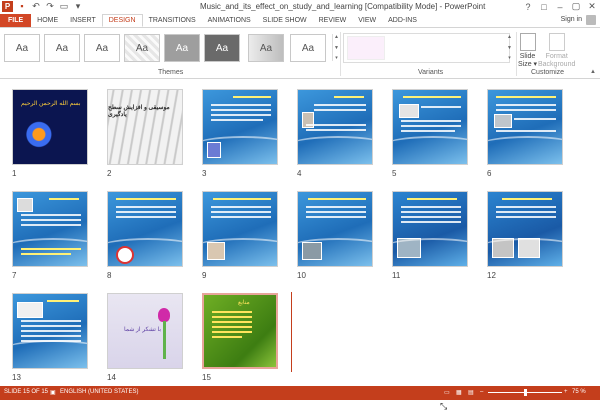 Image resolution: width=600 pixels, height=412 pixels. Describe the element at coordinates (99, 392) in the screenshot. I see `language-indicator: ENGLISH (UNITED STATES)` at that location.